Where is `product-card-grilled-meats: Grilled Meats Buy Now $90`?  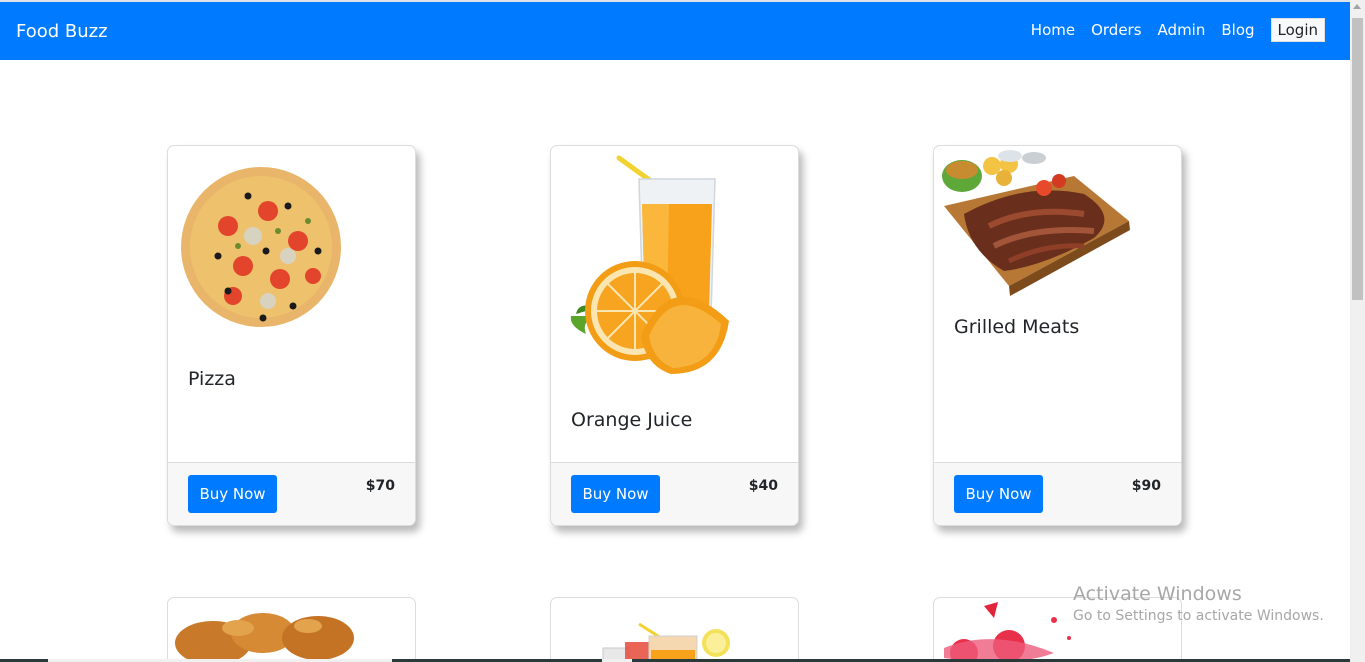 product-card-grilled-meats: Grilled Meats Buy Now $90 is located at coordinates (1057, 335).